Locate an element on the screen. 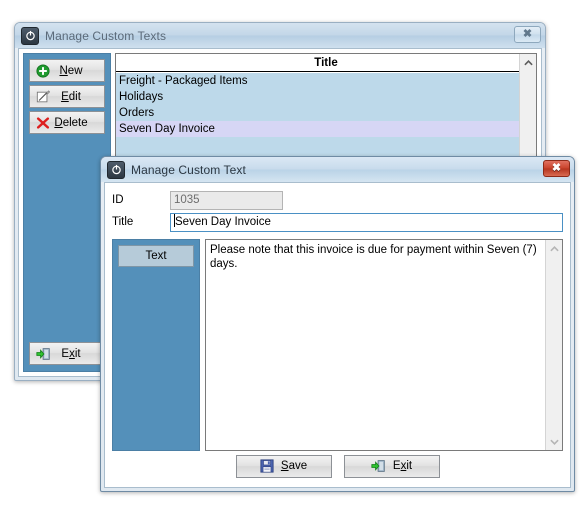  pencil-icon is located at coordinates (43, 96).